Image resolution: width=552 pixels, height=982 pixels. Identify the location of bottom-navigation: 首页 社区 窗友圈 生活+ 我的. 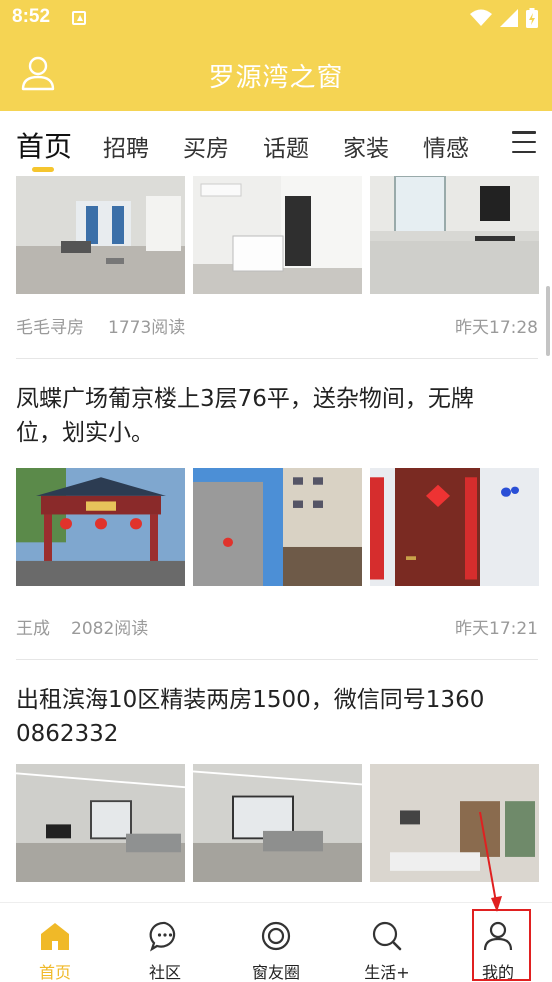
(276, 942).